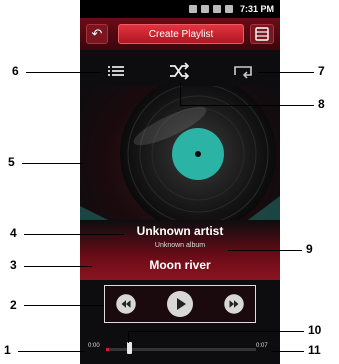 The image size is (339, 364). Describe the element at coordinates (192, 9) in the screenshot. I see `notification-icon` at that location.